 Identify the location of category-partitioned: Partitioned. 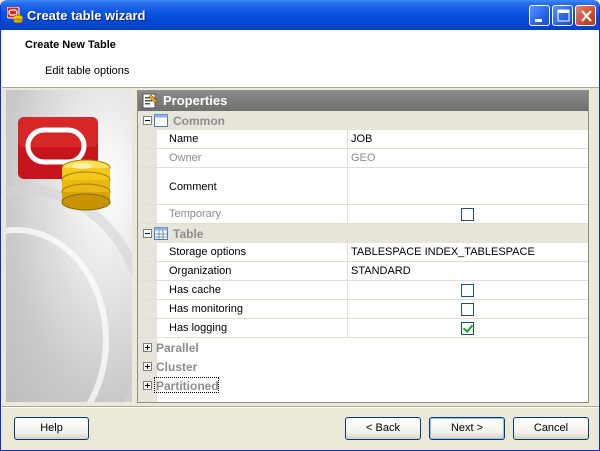
(363, 385).